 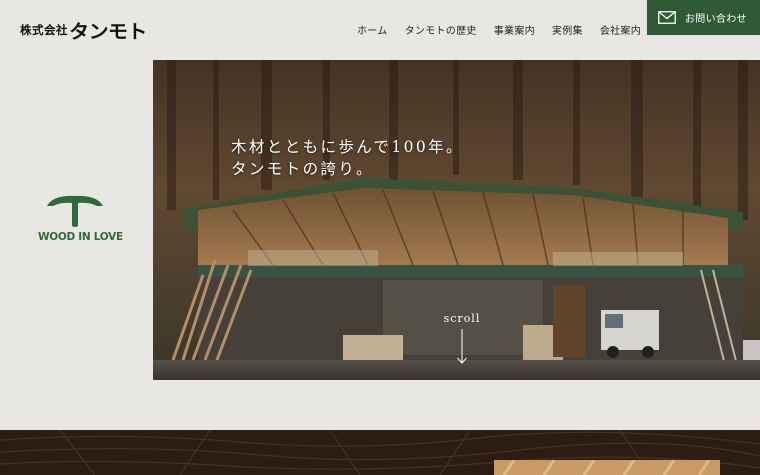 I want to click on nav-item-business: 事業案内, so click(x=514, y=29).